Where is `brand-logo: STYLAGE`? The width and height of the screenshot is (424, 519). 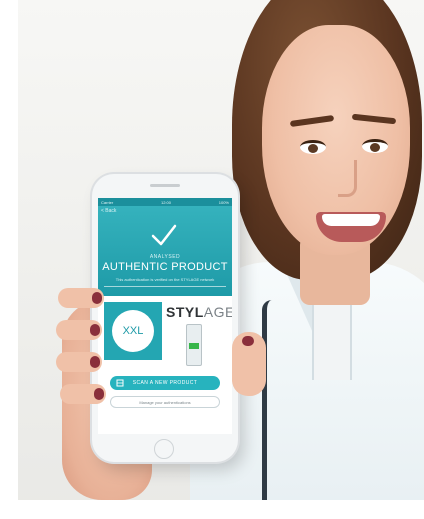 brand-logo: STYLAGE is located at coordinates (199, 312).